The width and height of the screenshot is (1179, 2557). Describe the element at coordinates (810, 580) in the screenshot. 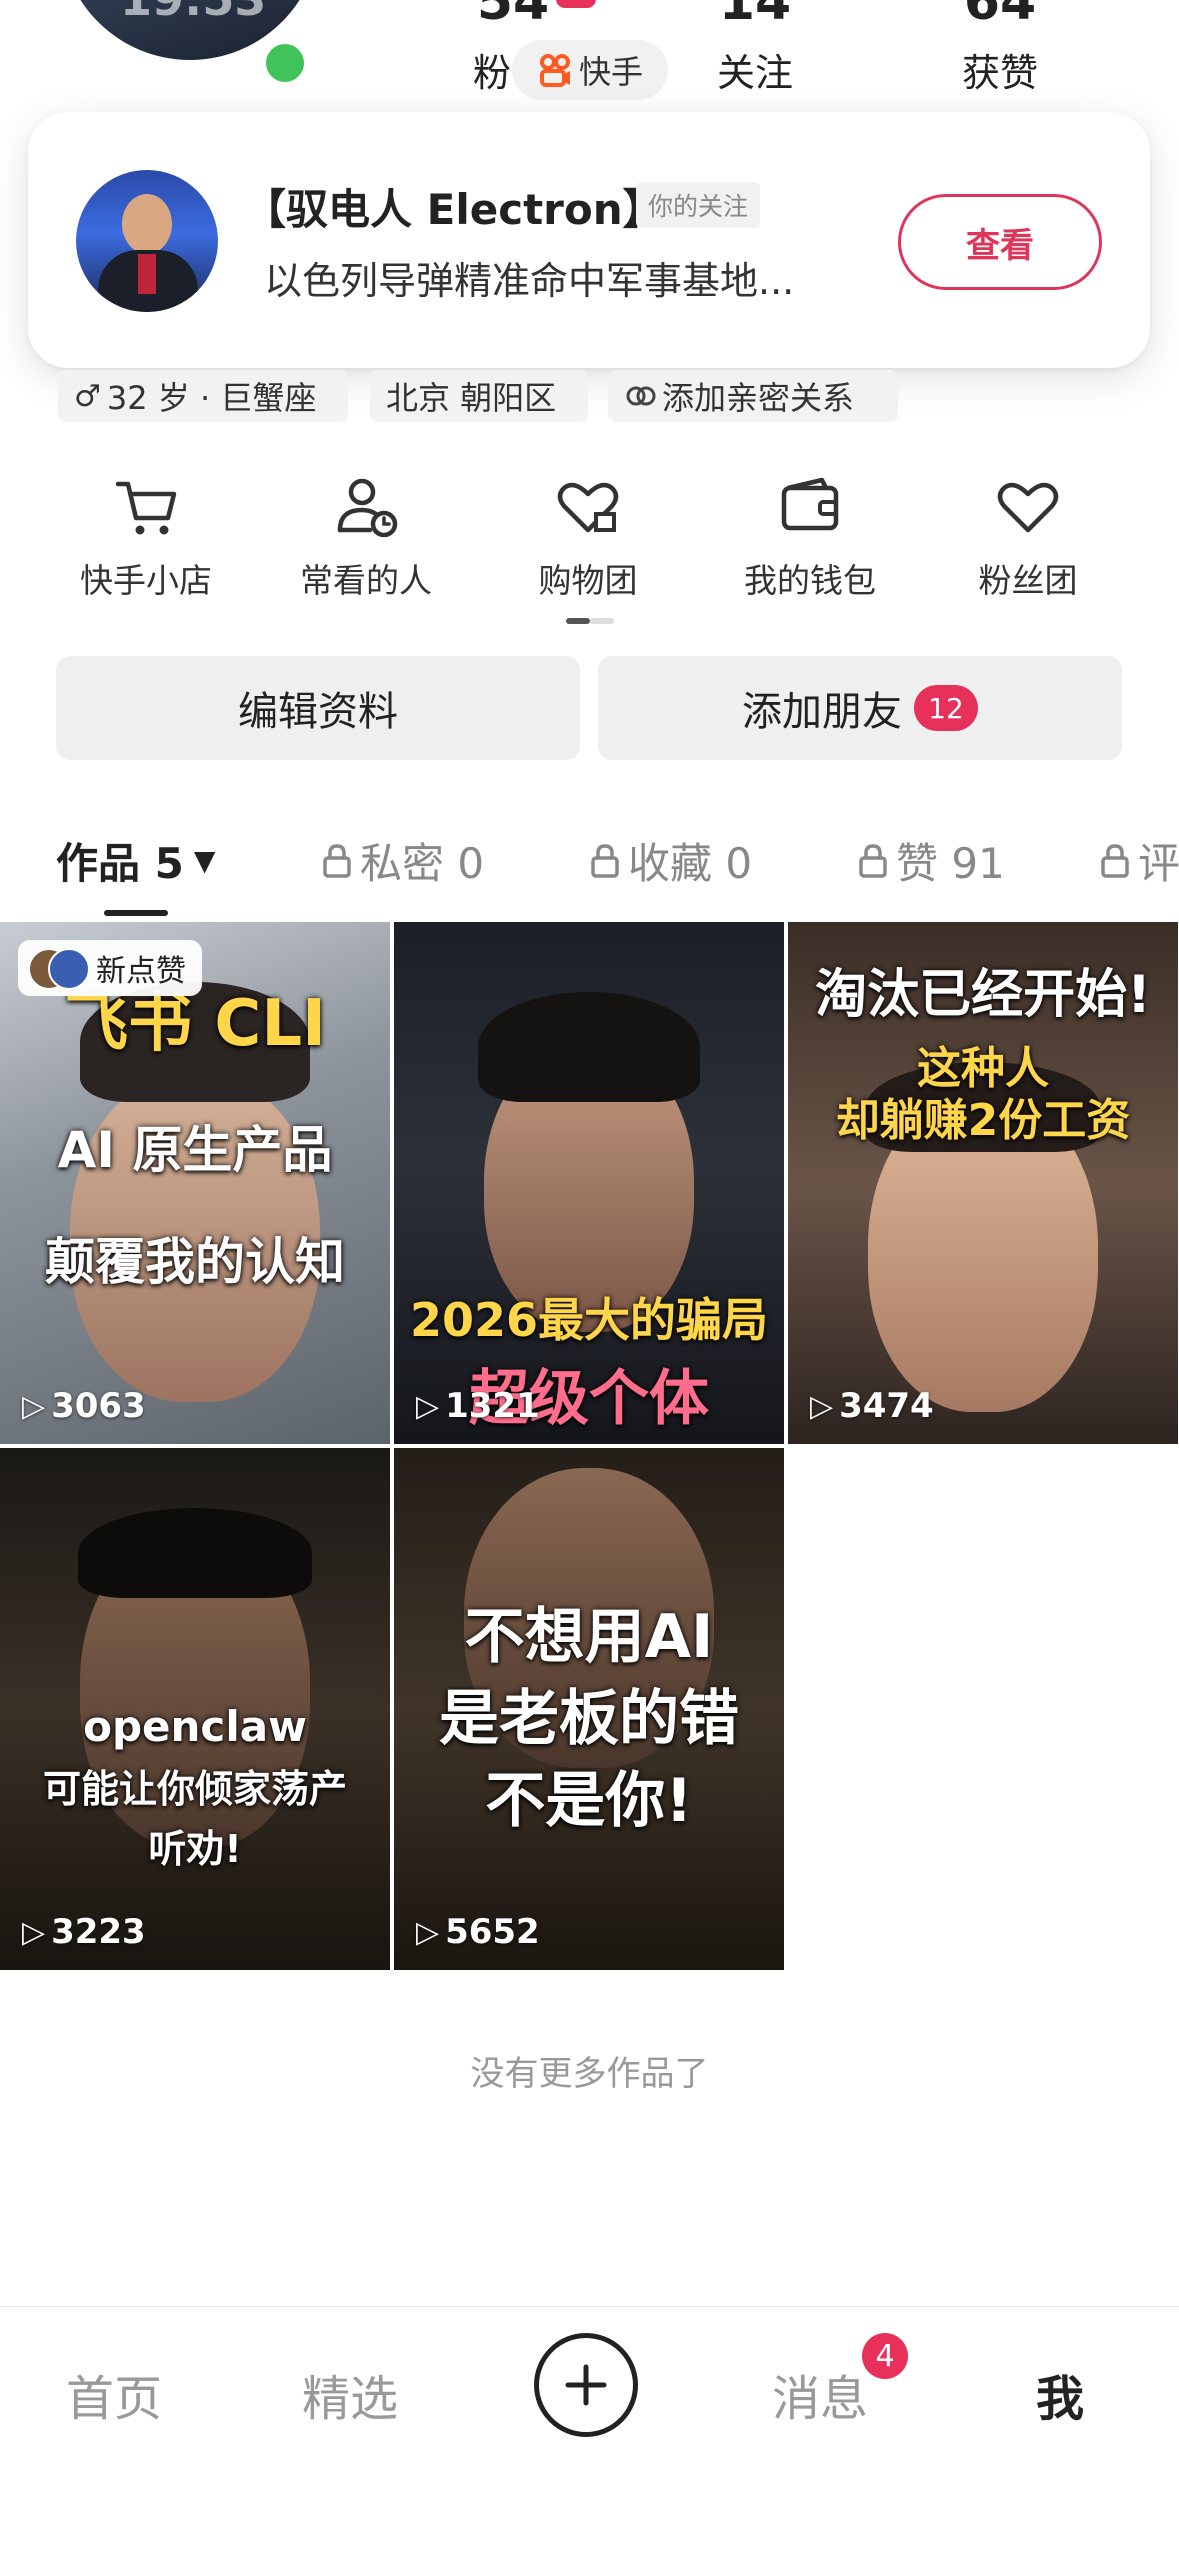

I see `my-wallet-label: 我的钱包` at that location.